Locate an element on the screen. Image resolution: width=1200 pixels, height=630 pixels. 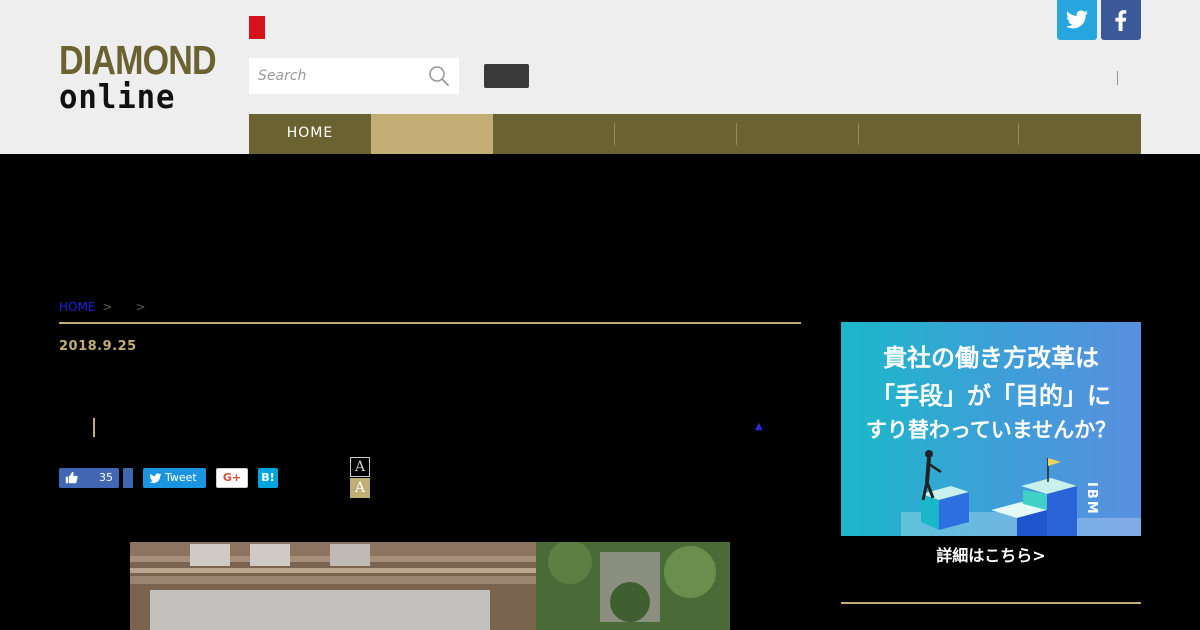
tweet-label: Tweet is located at coordinates (181, 477).